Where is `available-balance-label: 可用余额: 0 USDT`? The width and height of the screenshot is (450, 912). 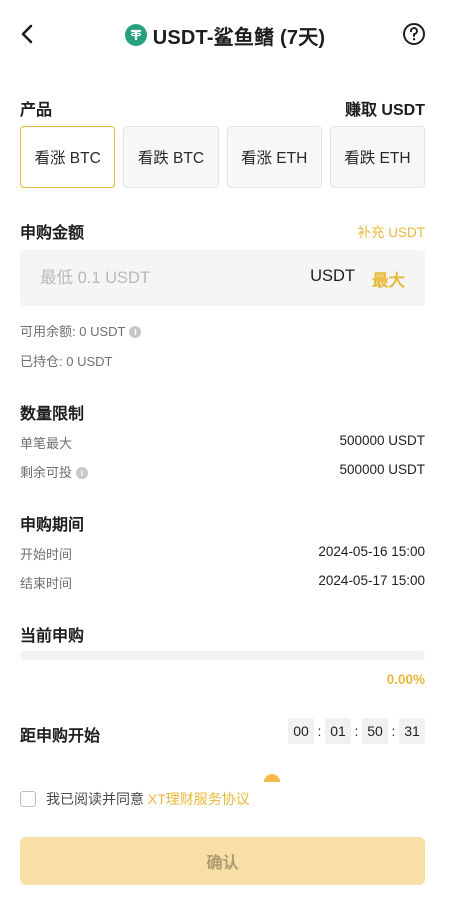 available-balance-label: 可用余额: 0 USDT is located at coordinates (73, 331).